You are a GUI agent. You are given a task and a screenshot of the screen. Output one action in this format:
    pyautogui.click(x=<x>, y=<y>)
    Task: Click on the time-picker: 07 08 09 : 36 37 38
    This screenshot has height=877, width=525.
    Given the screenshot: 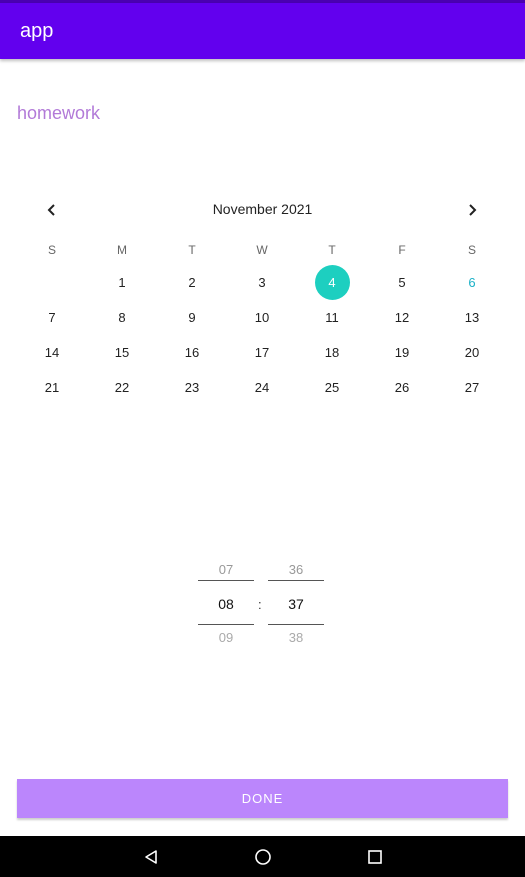 What is the action you would take?
    pyautogui.click(x=262, y=602)
    